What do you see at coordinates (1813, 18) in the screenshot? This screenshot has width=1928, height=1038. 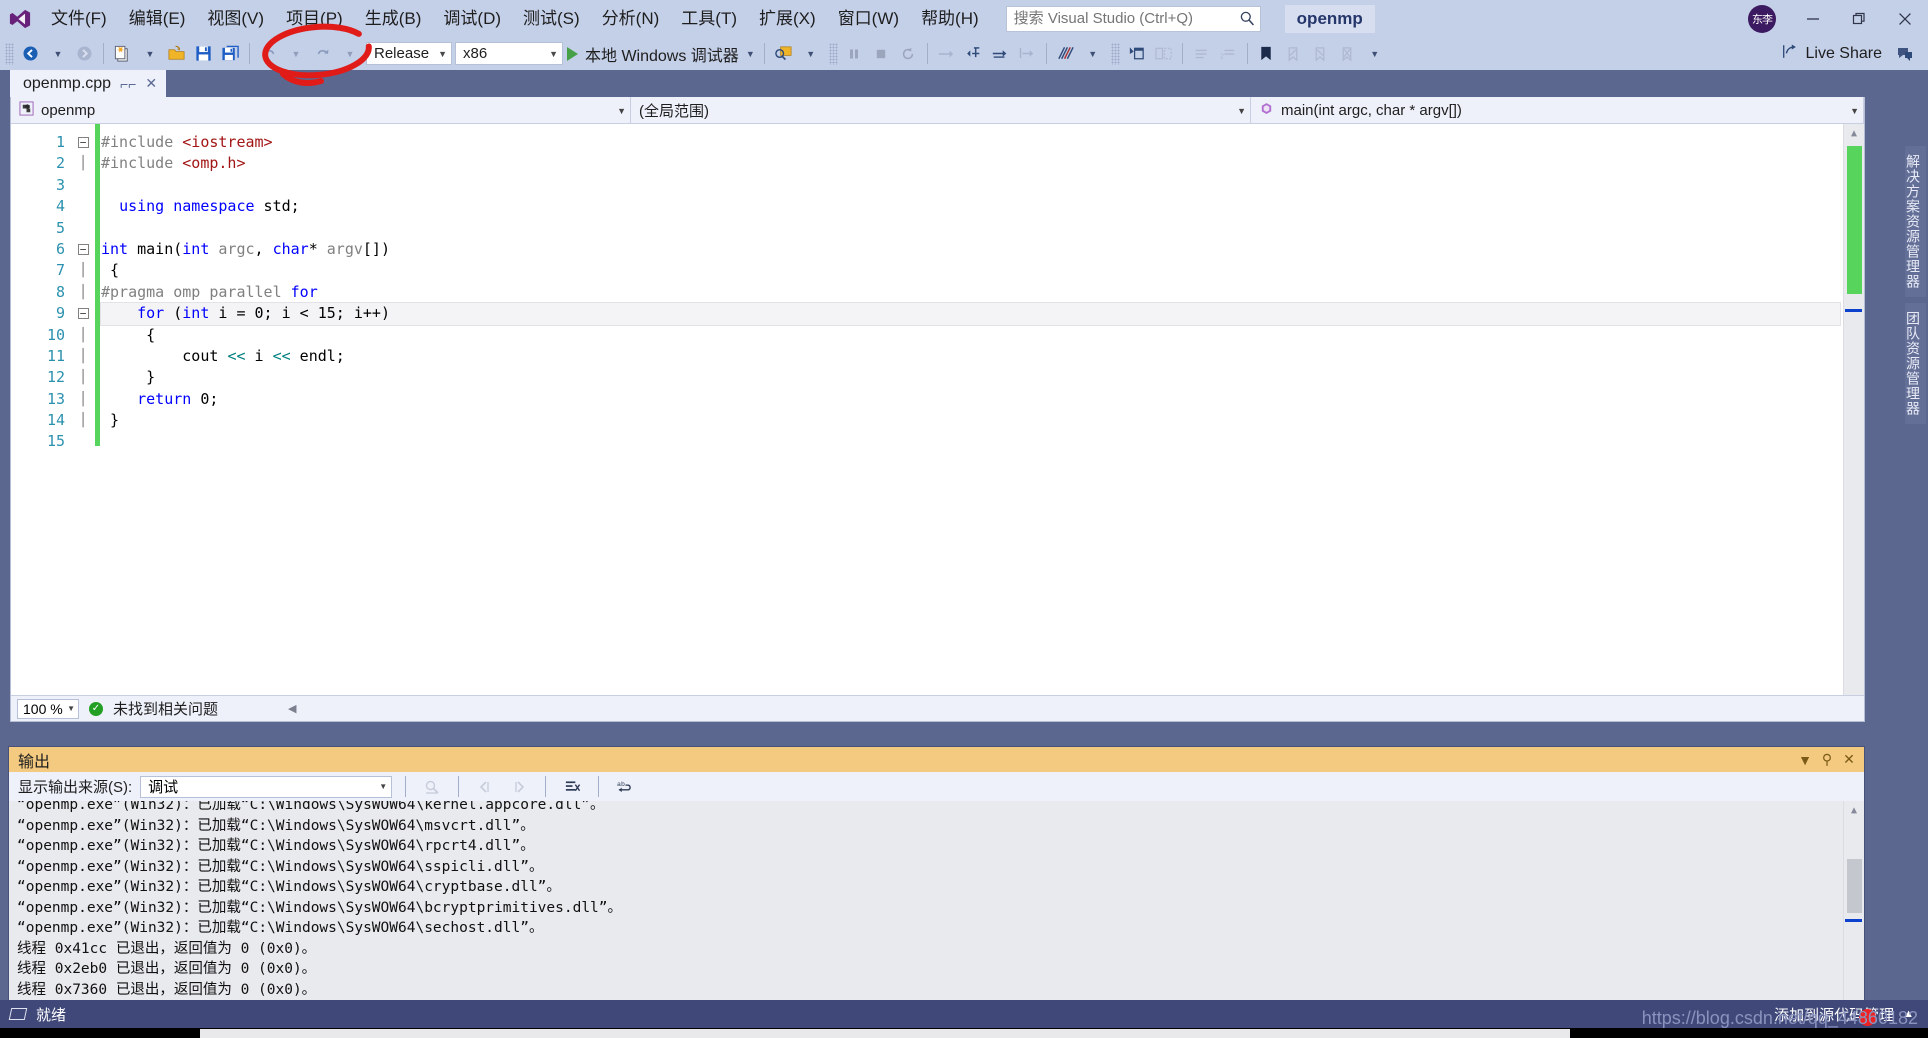 I see `minimize-icon` at bounding box center [1813, 18].